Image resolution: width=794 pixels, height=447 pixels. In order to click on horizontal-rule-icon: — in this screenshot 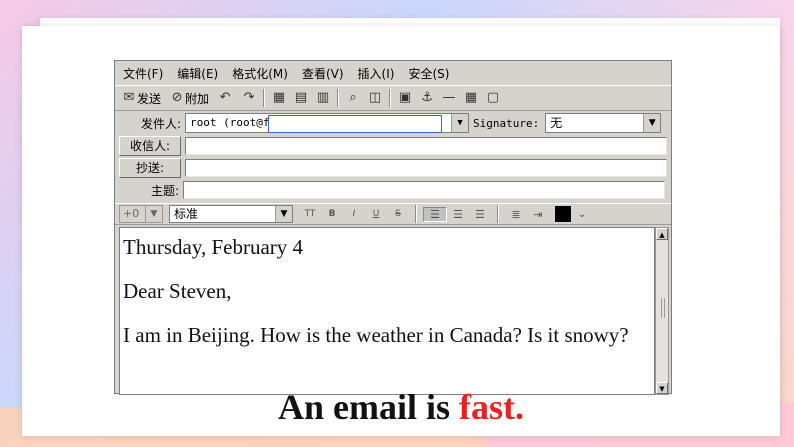, I will do `click(449, 98)`.